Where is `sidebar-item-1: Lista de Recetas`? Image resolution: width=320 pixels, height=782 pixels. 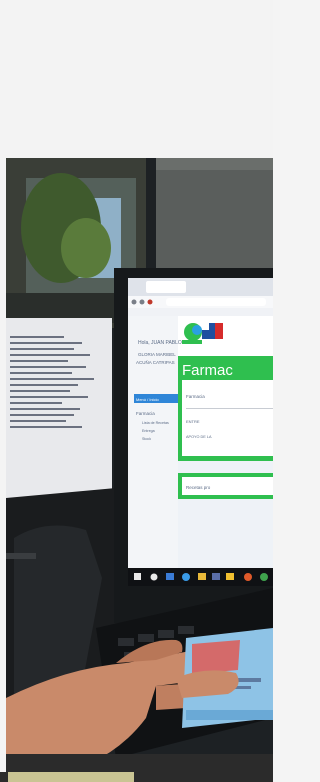 sidebar-item-1: Lista de Recetas is located at coordinates (155, 423).